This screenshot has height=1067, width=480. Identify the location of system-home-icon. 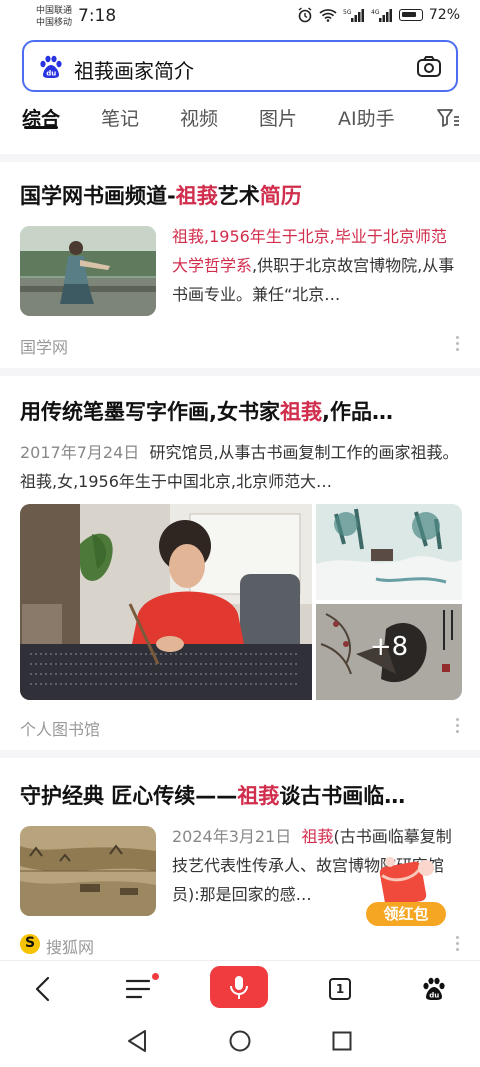
(240, 1041).